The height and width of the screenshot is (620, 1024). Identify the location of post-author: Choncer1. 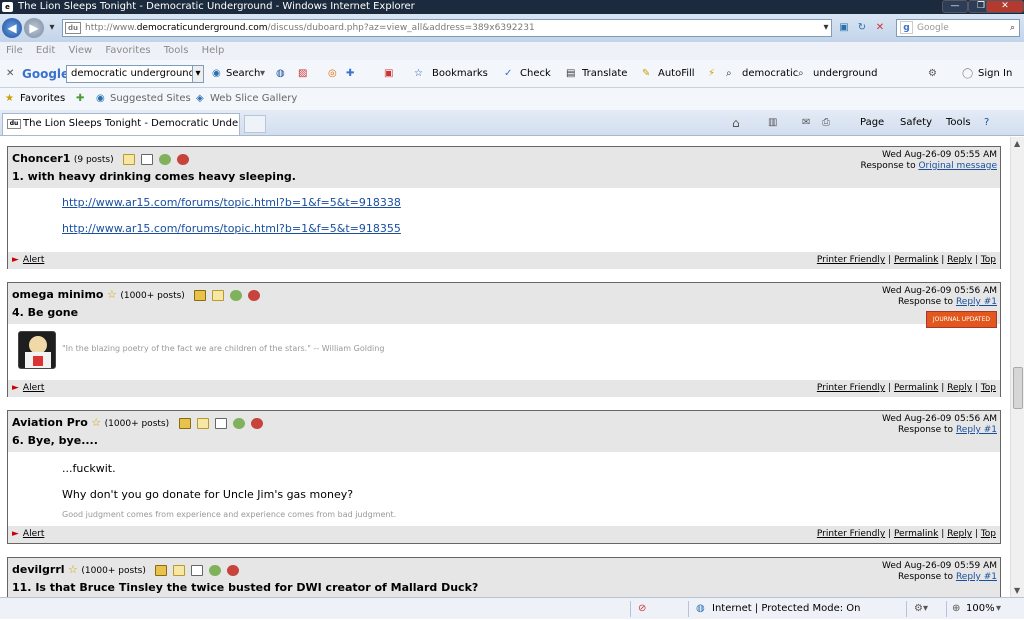
(41, 158).